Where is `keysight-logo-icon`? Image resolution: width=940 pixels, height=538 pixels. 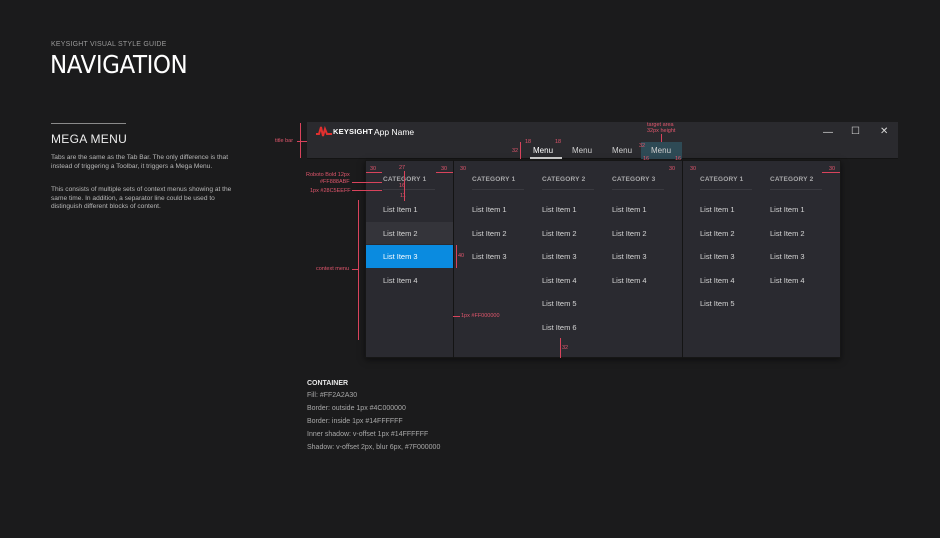
keysight-logo-icon is located at coordinates (324, 131).